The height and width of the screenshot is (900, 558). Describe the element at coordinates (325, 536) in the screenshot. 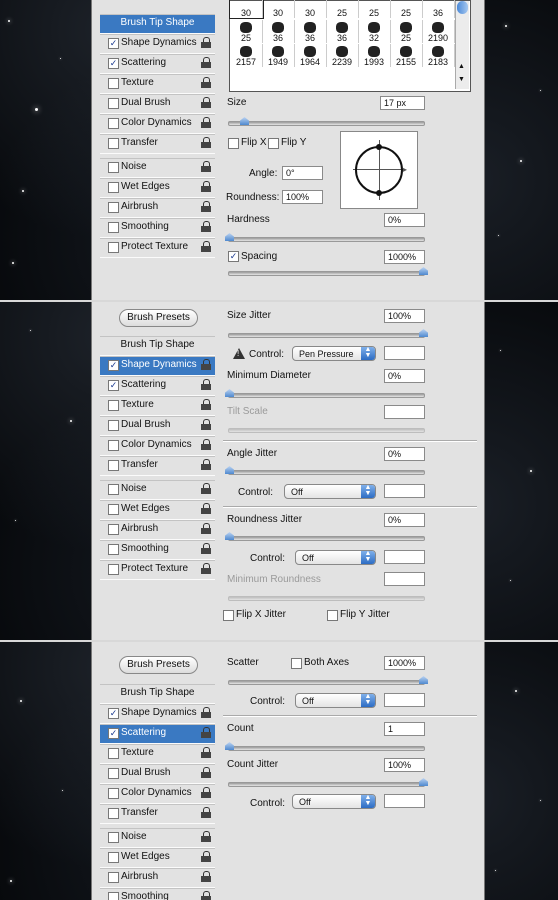

I see `roundness-jitter-slider` at that location.